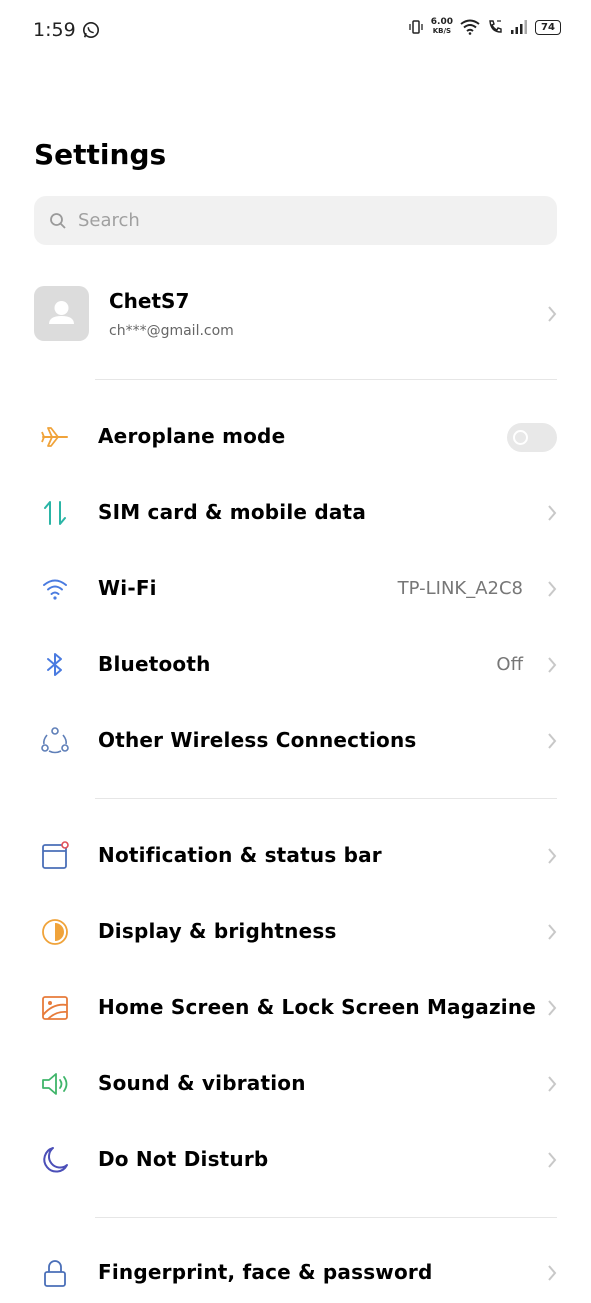 Image resolution: width=591 pixels, height=1303 pixels. What do you see at coordinates (55, 855) in the screenshot?
I see `notification-icon` at bounding box center [55, 855].